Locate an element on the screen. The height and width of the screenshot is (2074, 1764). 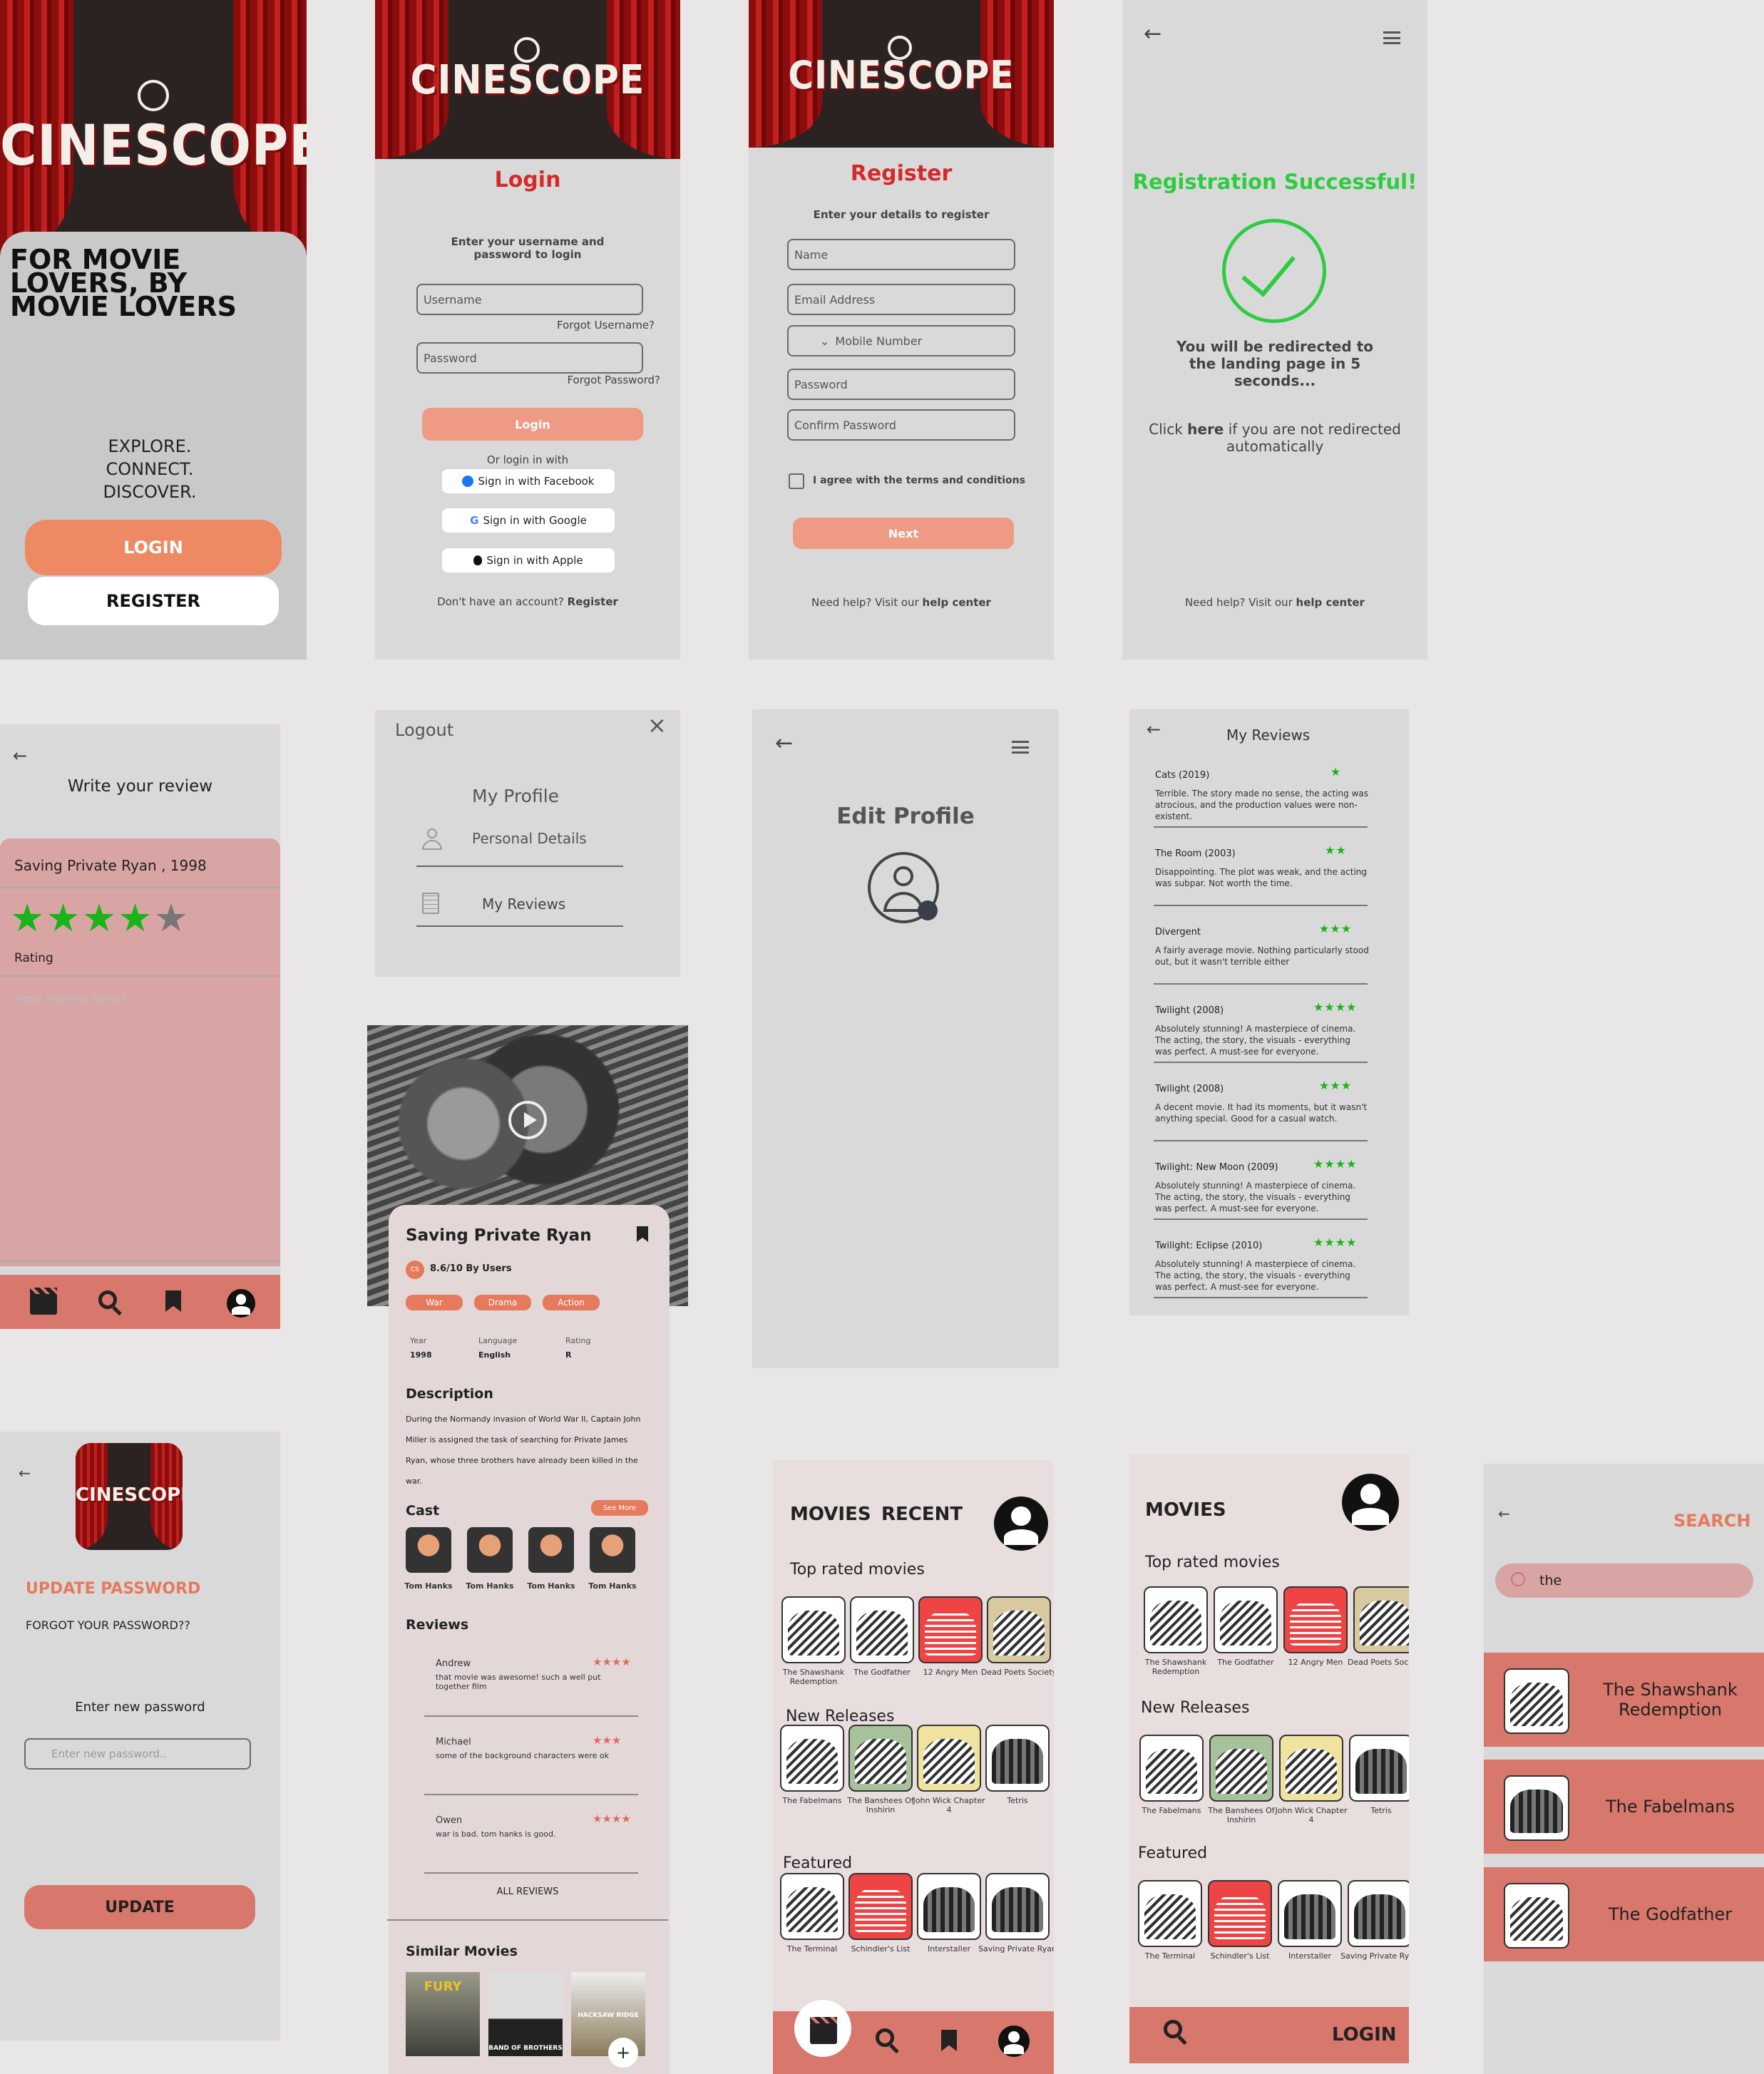
play-icon is located at coordinates (527, 1120).